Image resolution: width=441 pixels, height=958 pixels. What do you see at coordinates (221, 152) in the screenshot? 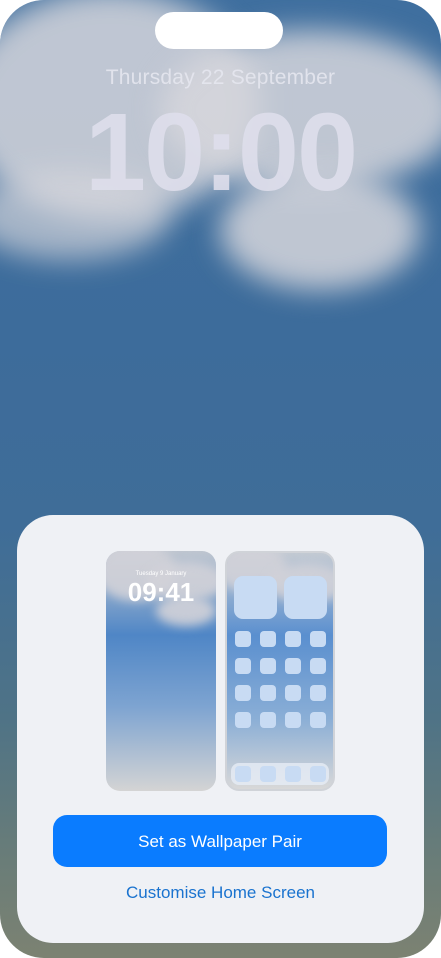
I see `lock-screen-time: 10:00` at bounding box center [221, 152].